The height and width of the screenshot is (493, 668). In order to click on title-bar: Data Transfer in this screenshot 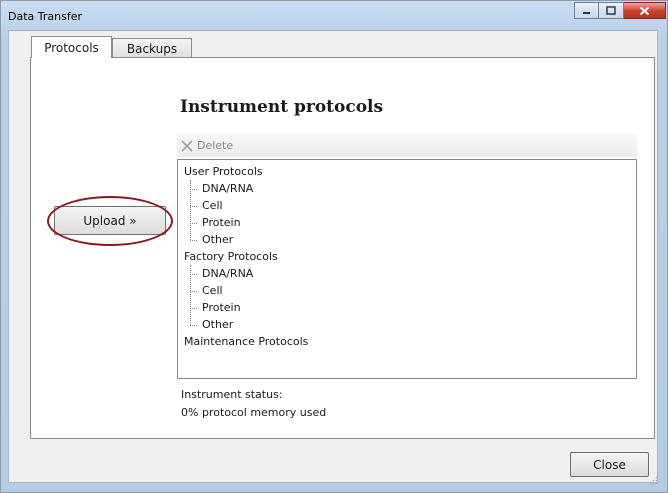, I will do `click(334, 16)`.